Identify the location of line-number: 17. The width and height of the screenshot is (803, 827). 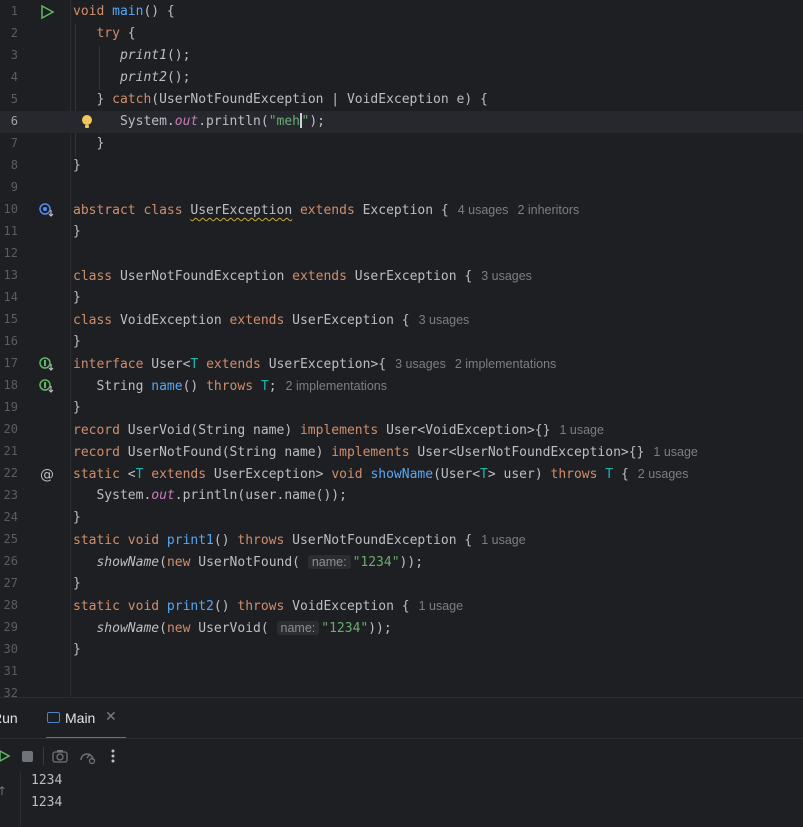
(10, 363).